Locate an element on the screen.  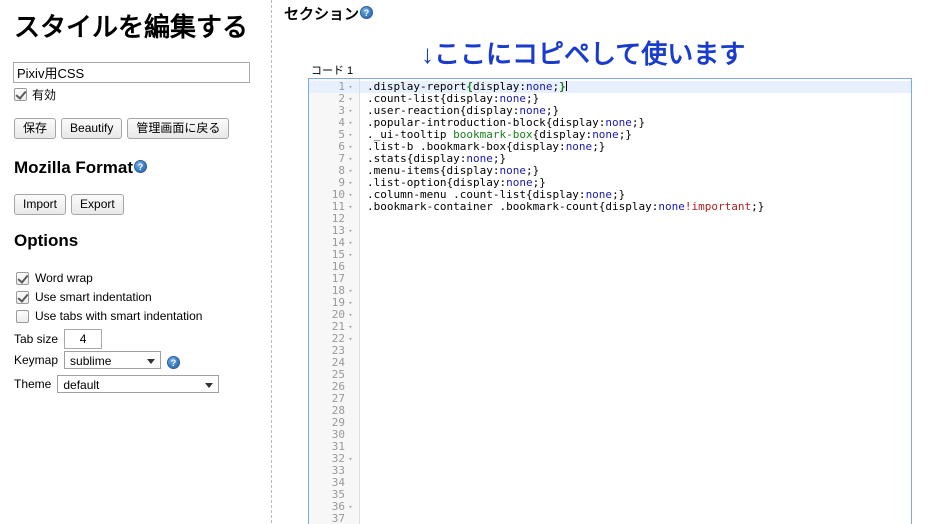
save-button: 保存 is located at coordinates (35, 128).